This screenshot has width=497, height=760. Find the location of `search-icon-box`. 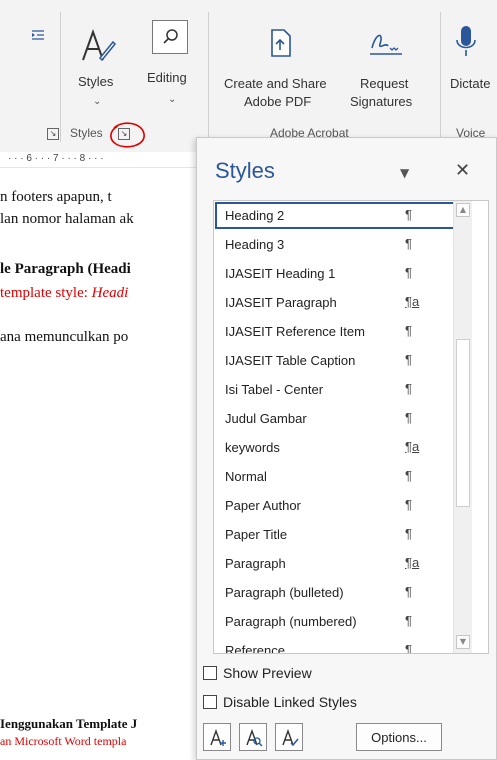

search-icon-box is located at coordinates (170, 37).